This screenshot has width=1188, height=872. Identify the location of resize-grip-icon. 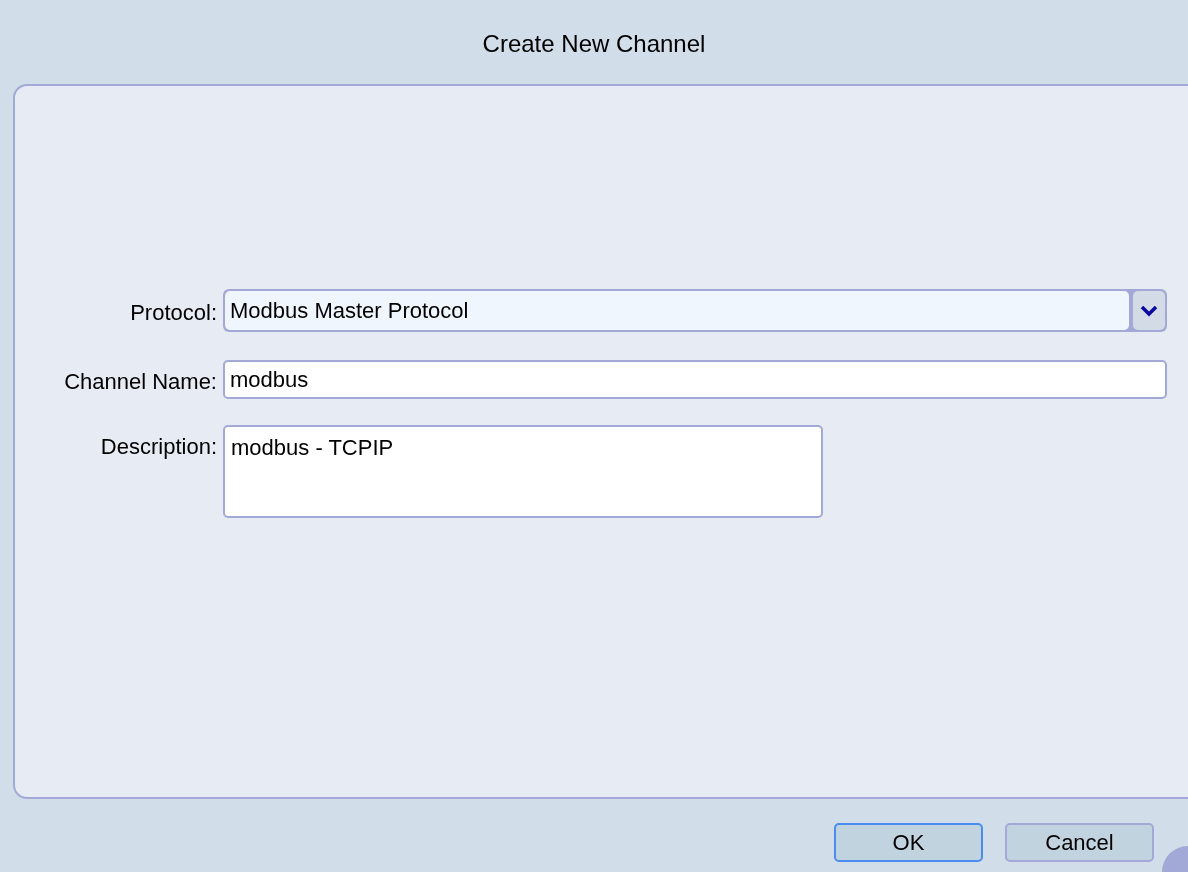
(1175, 859).